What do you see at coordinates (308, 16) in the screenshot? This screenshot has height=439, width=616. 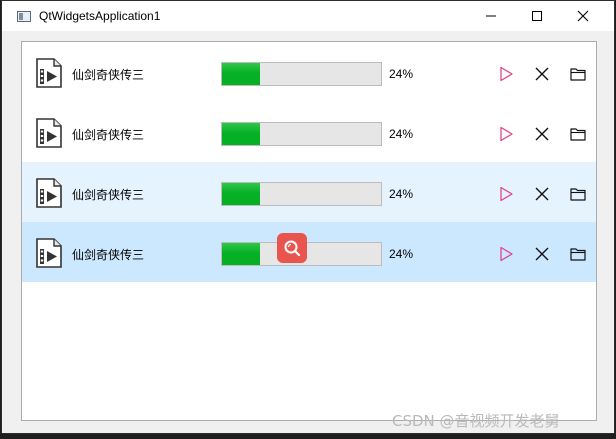 I see `title-bar: QtWidgetsApplication1` at bounding box center [308, 16].